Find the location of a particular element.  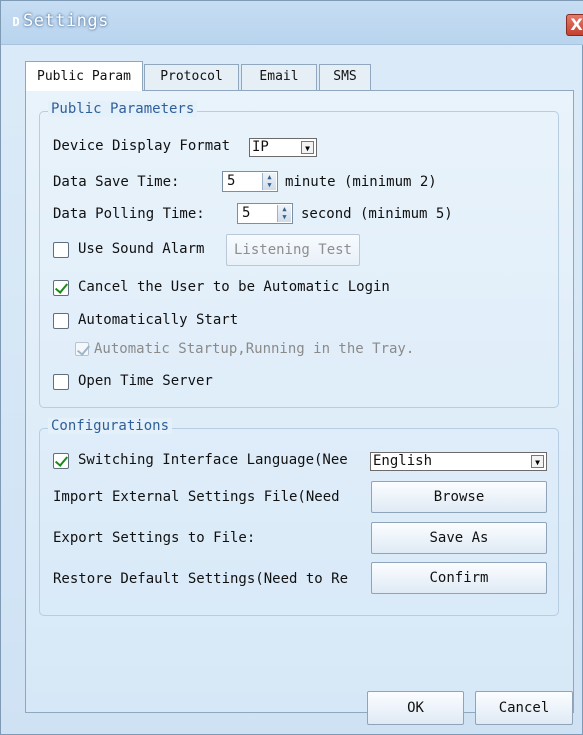

cancel-auto-login-label: Cancel the User to be Automatic Login is located at coordinates (234, 287).